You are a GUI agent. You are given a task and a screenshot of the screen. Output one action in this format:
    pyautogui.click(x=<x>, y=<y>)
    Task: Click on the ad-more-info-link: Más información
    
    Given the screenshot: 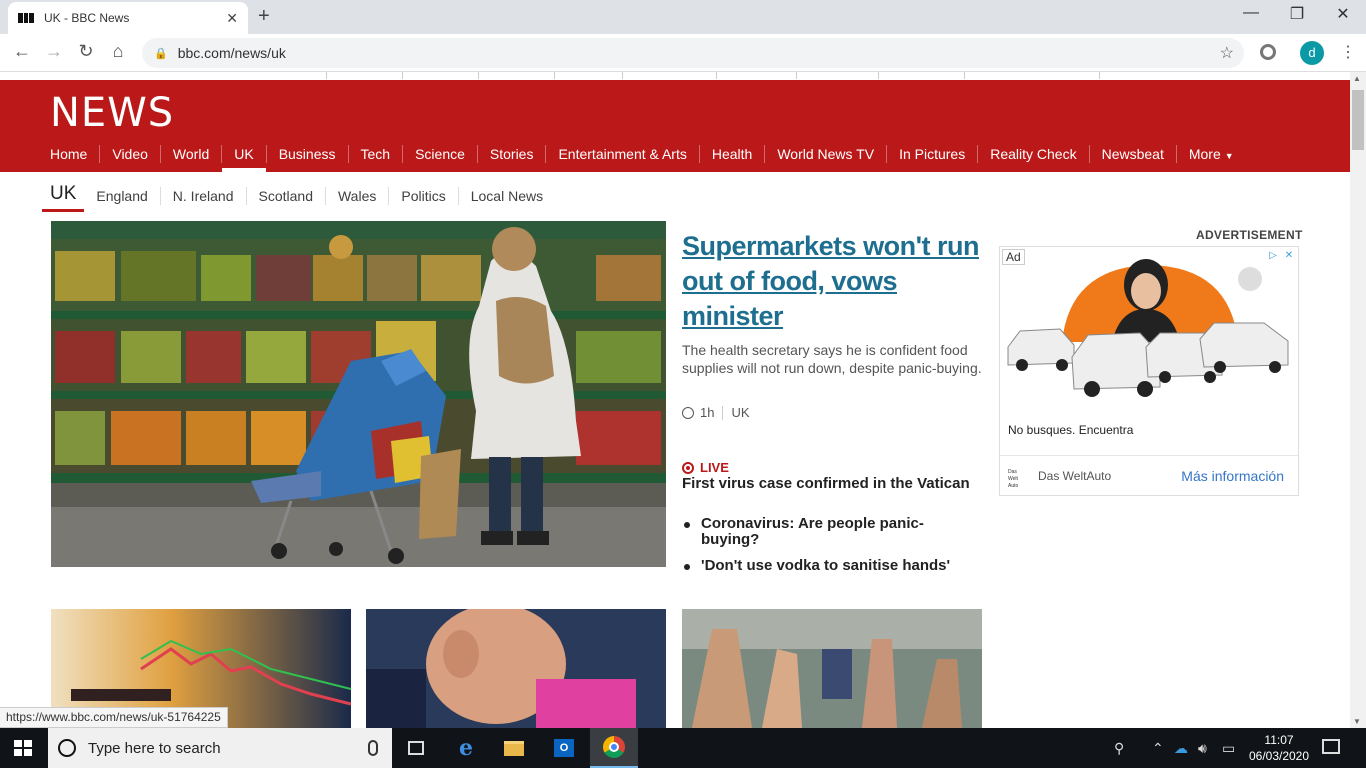 What is the action you would take?
    pyautogui.click(x=1232, y=476)
    